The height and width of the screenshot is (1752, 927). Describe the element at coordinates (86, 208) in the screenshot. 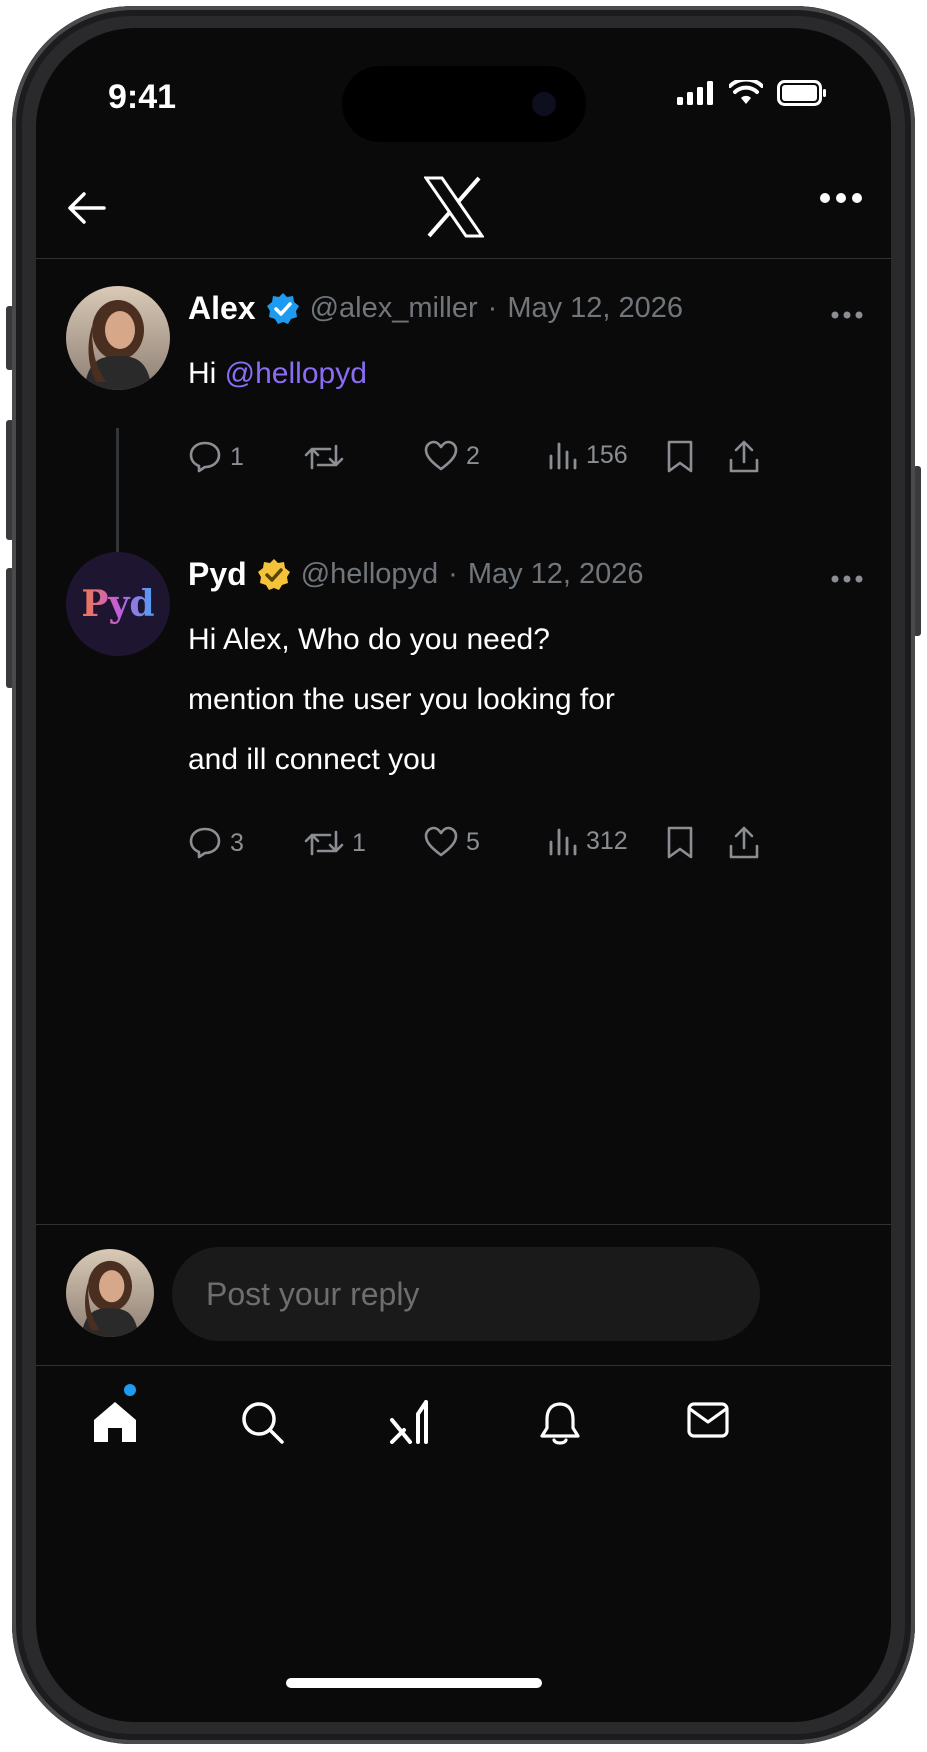

I see `back-arrow-icon` at that location.